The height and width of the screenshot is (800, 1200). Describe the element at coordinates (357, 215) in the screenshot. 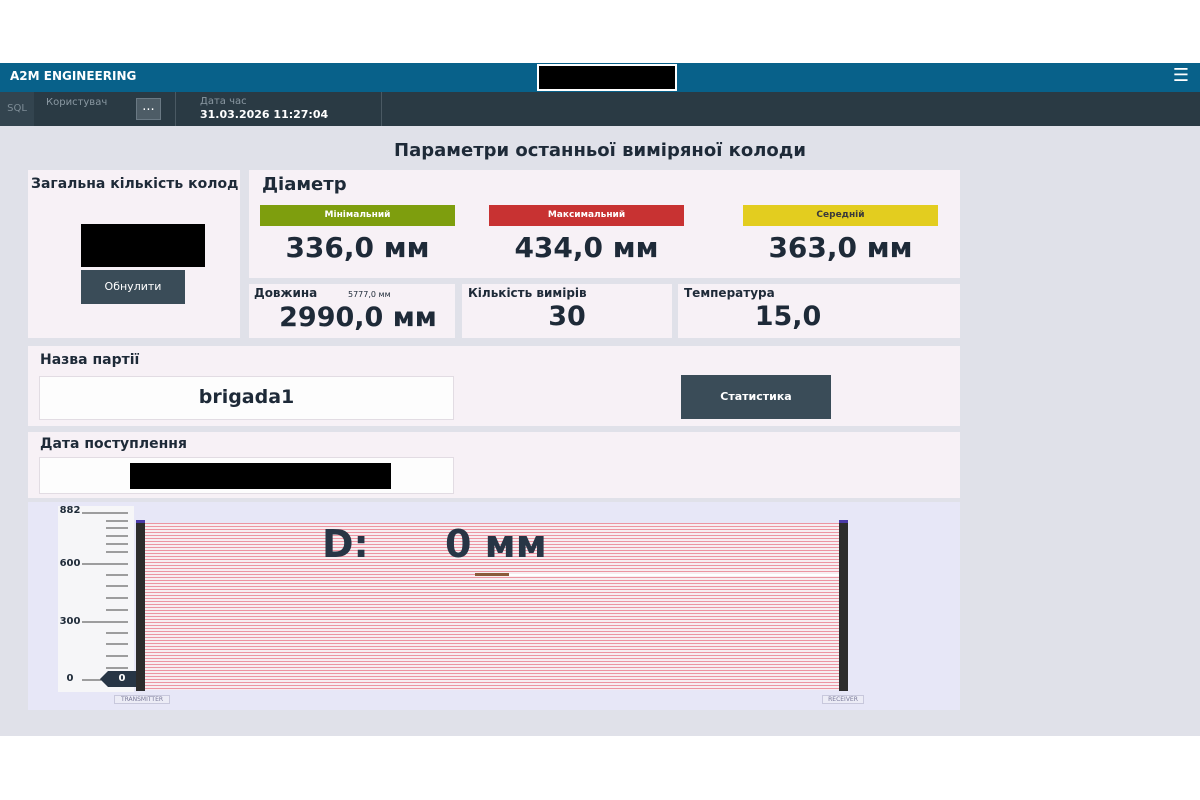

I see `min-diameter-chip: Мінімальний` at that location.